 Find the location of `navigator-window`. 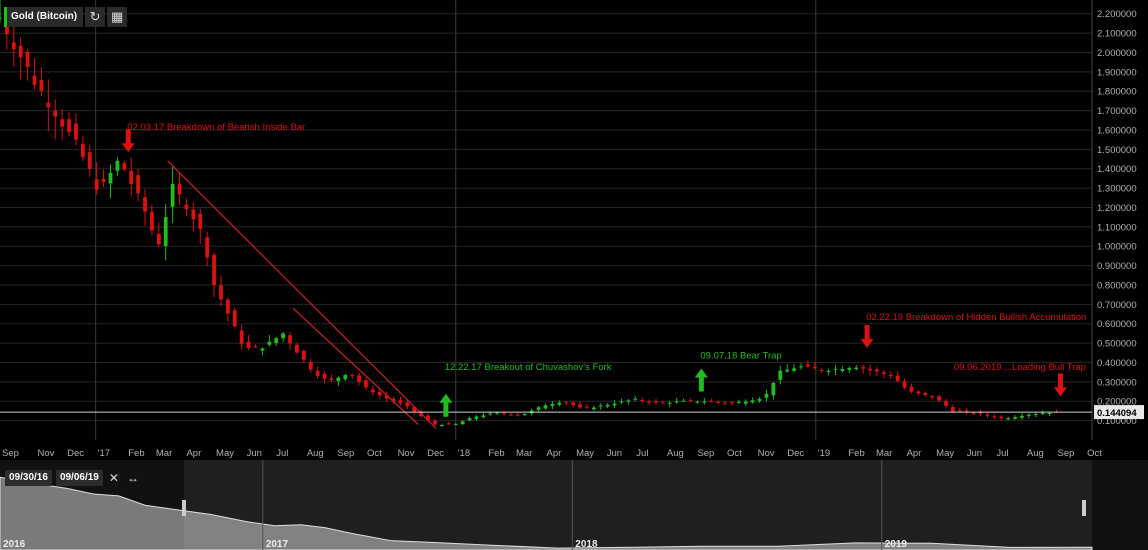

navigator-window is located at coordinates (637, 505).